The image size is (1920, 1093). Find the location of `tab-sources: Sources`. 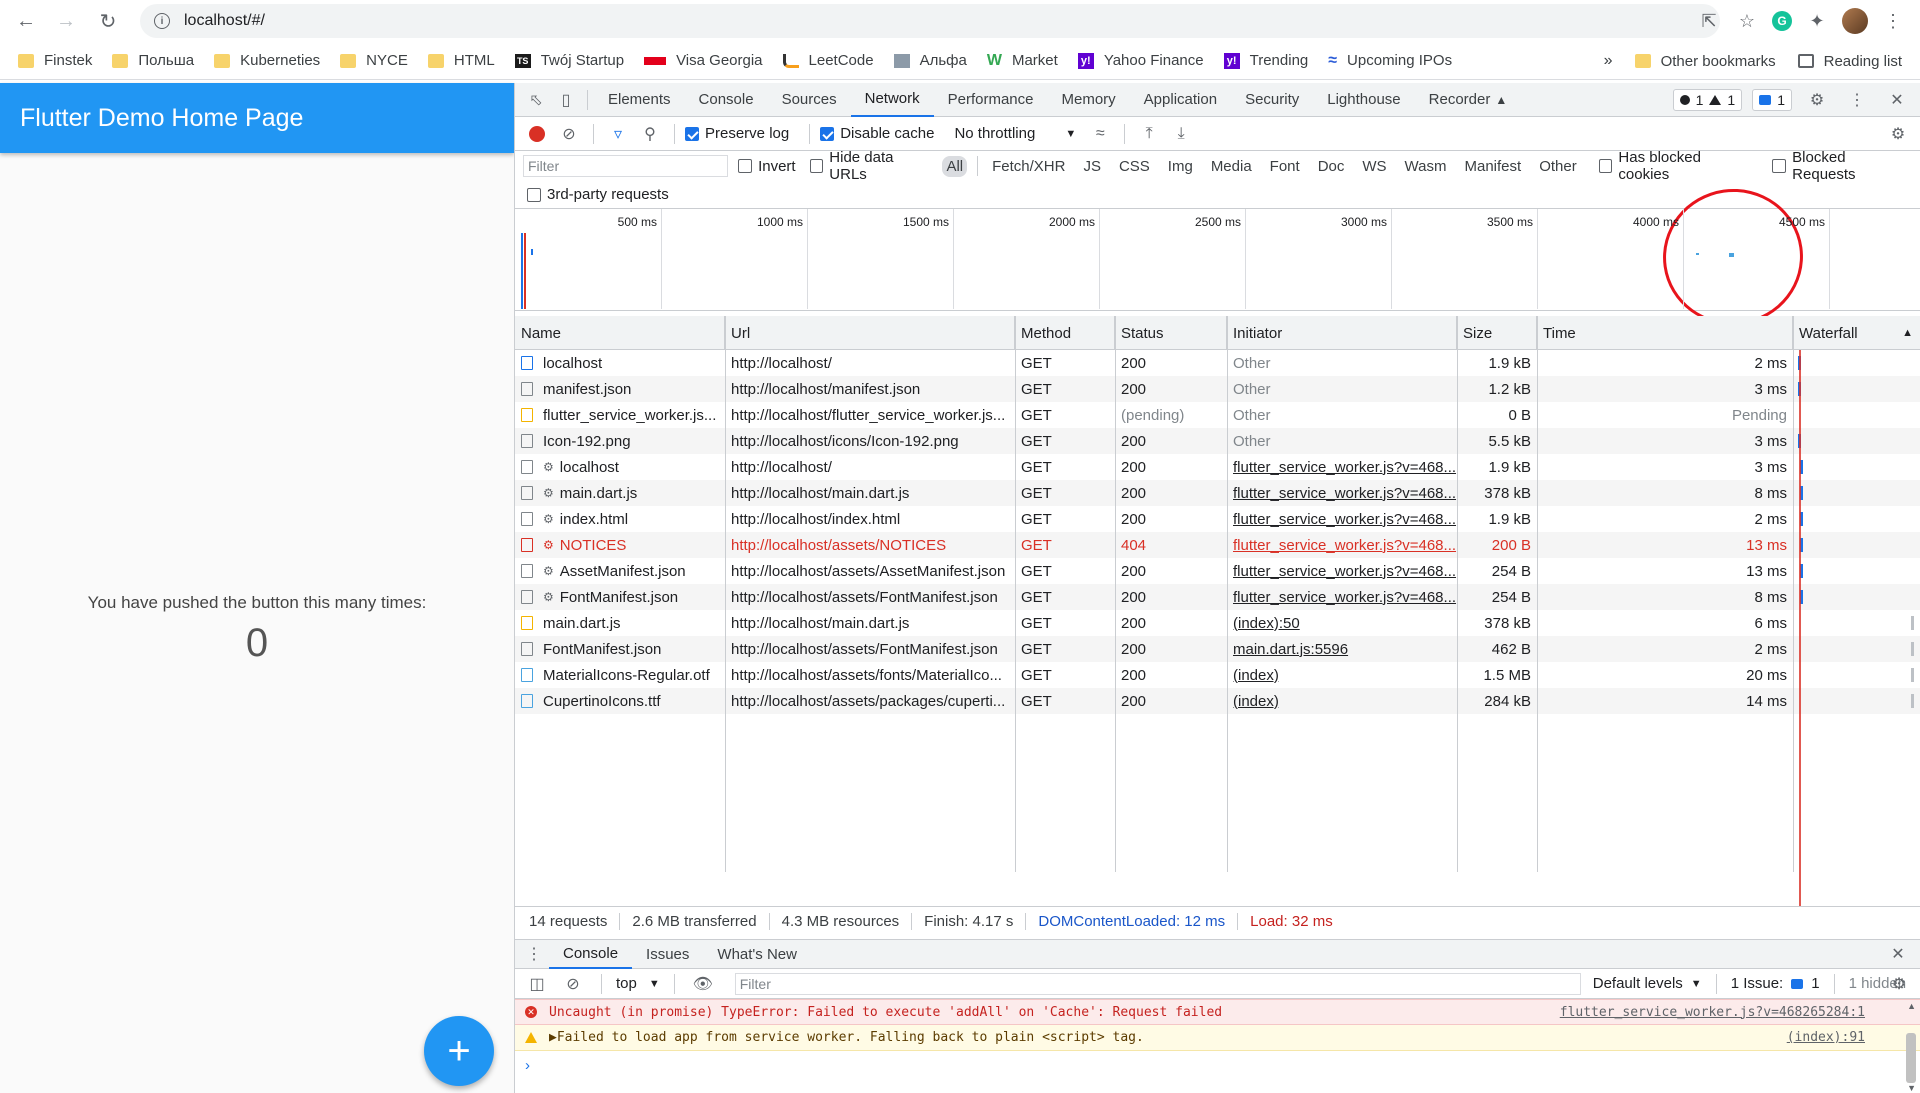

tab-sources: Sources is located at coordinates (809, 100).